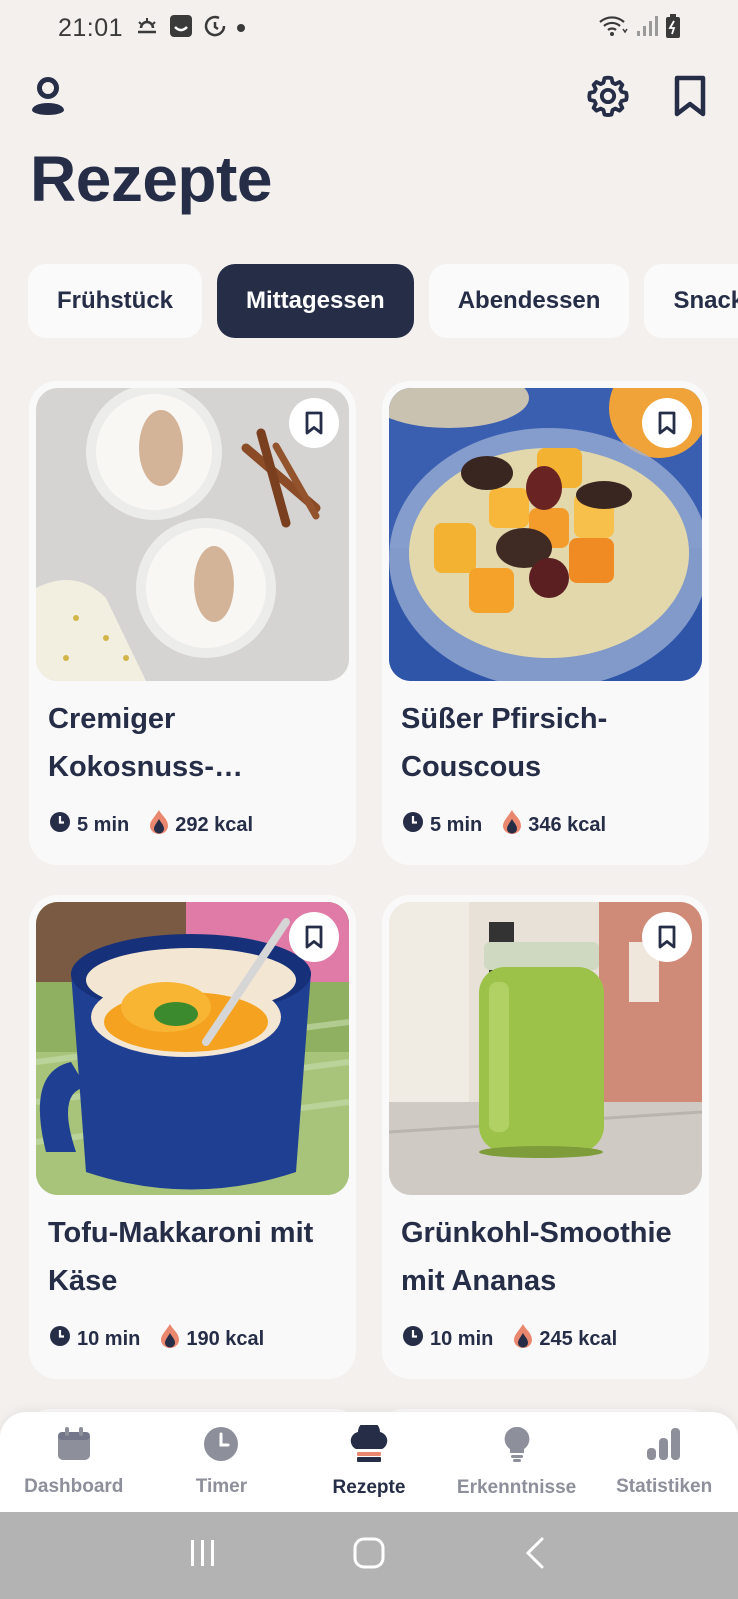 This screenshot has width=738, height=1599. I want to click on timer-notification-icon, so click(215, 28).